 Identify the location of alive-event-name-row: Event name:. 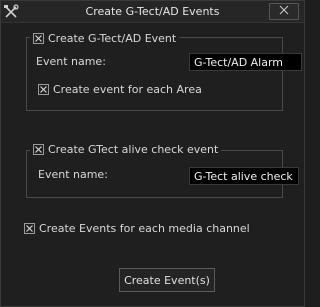
(73, 174).